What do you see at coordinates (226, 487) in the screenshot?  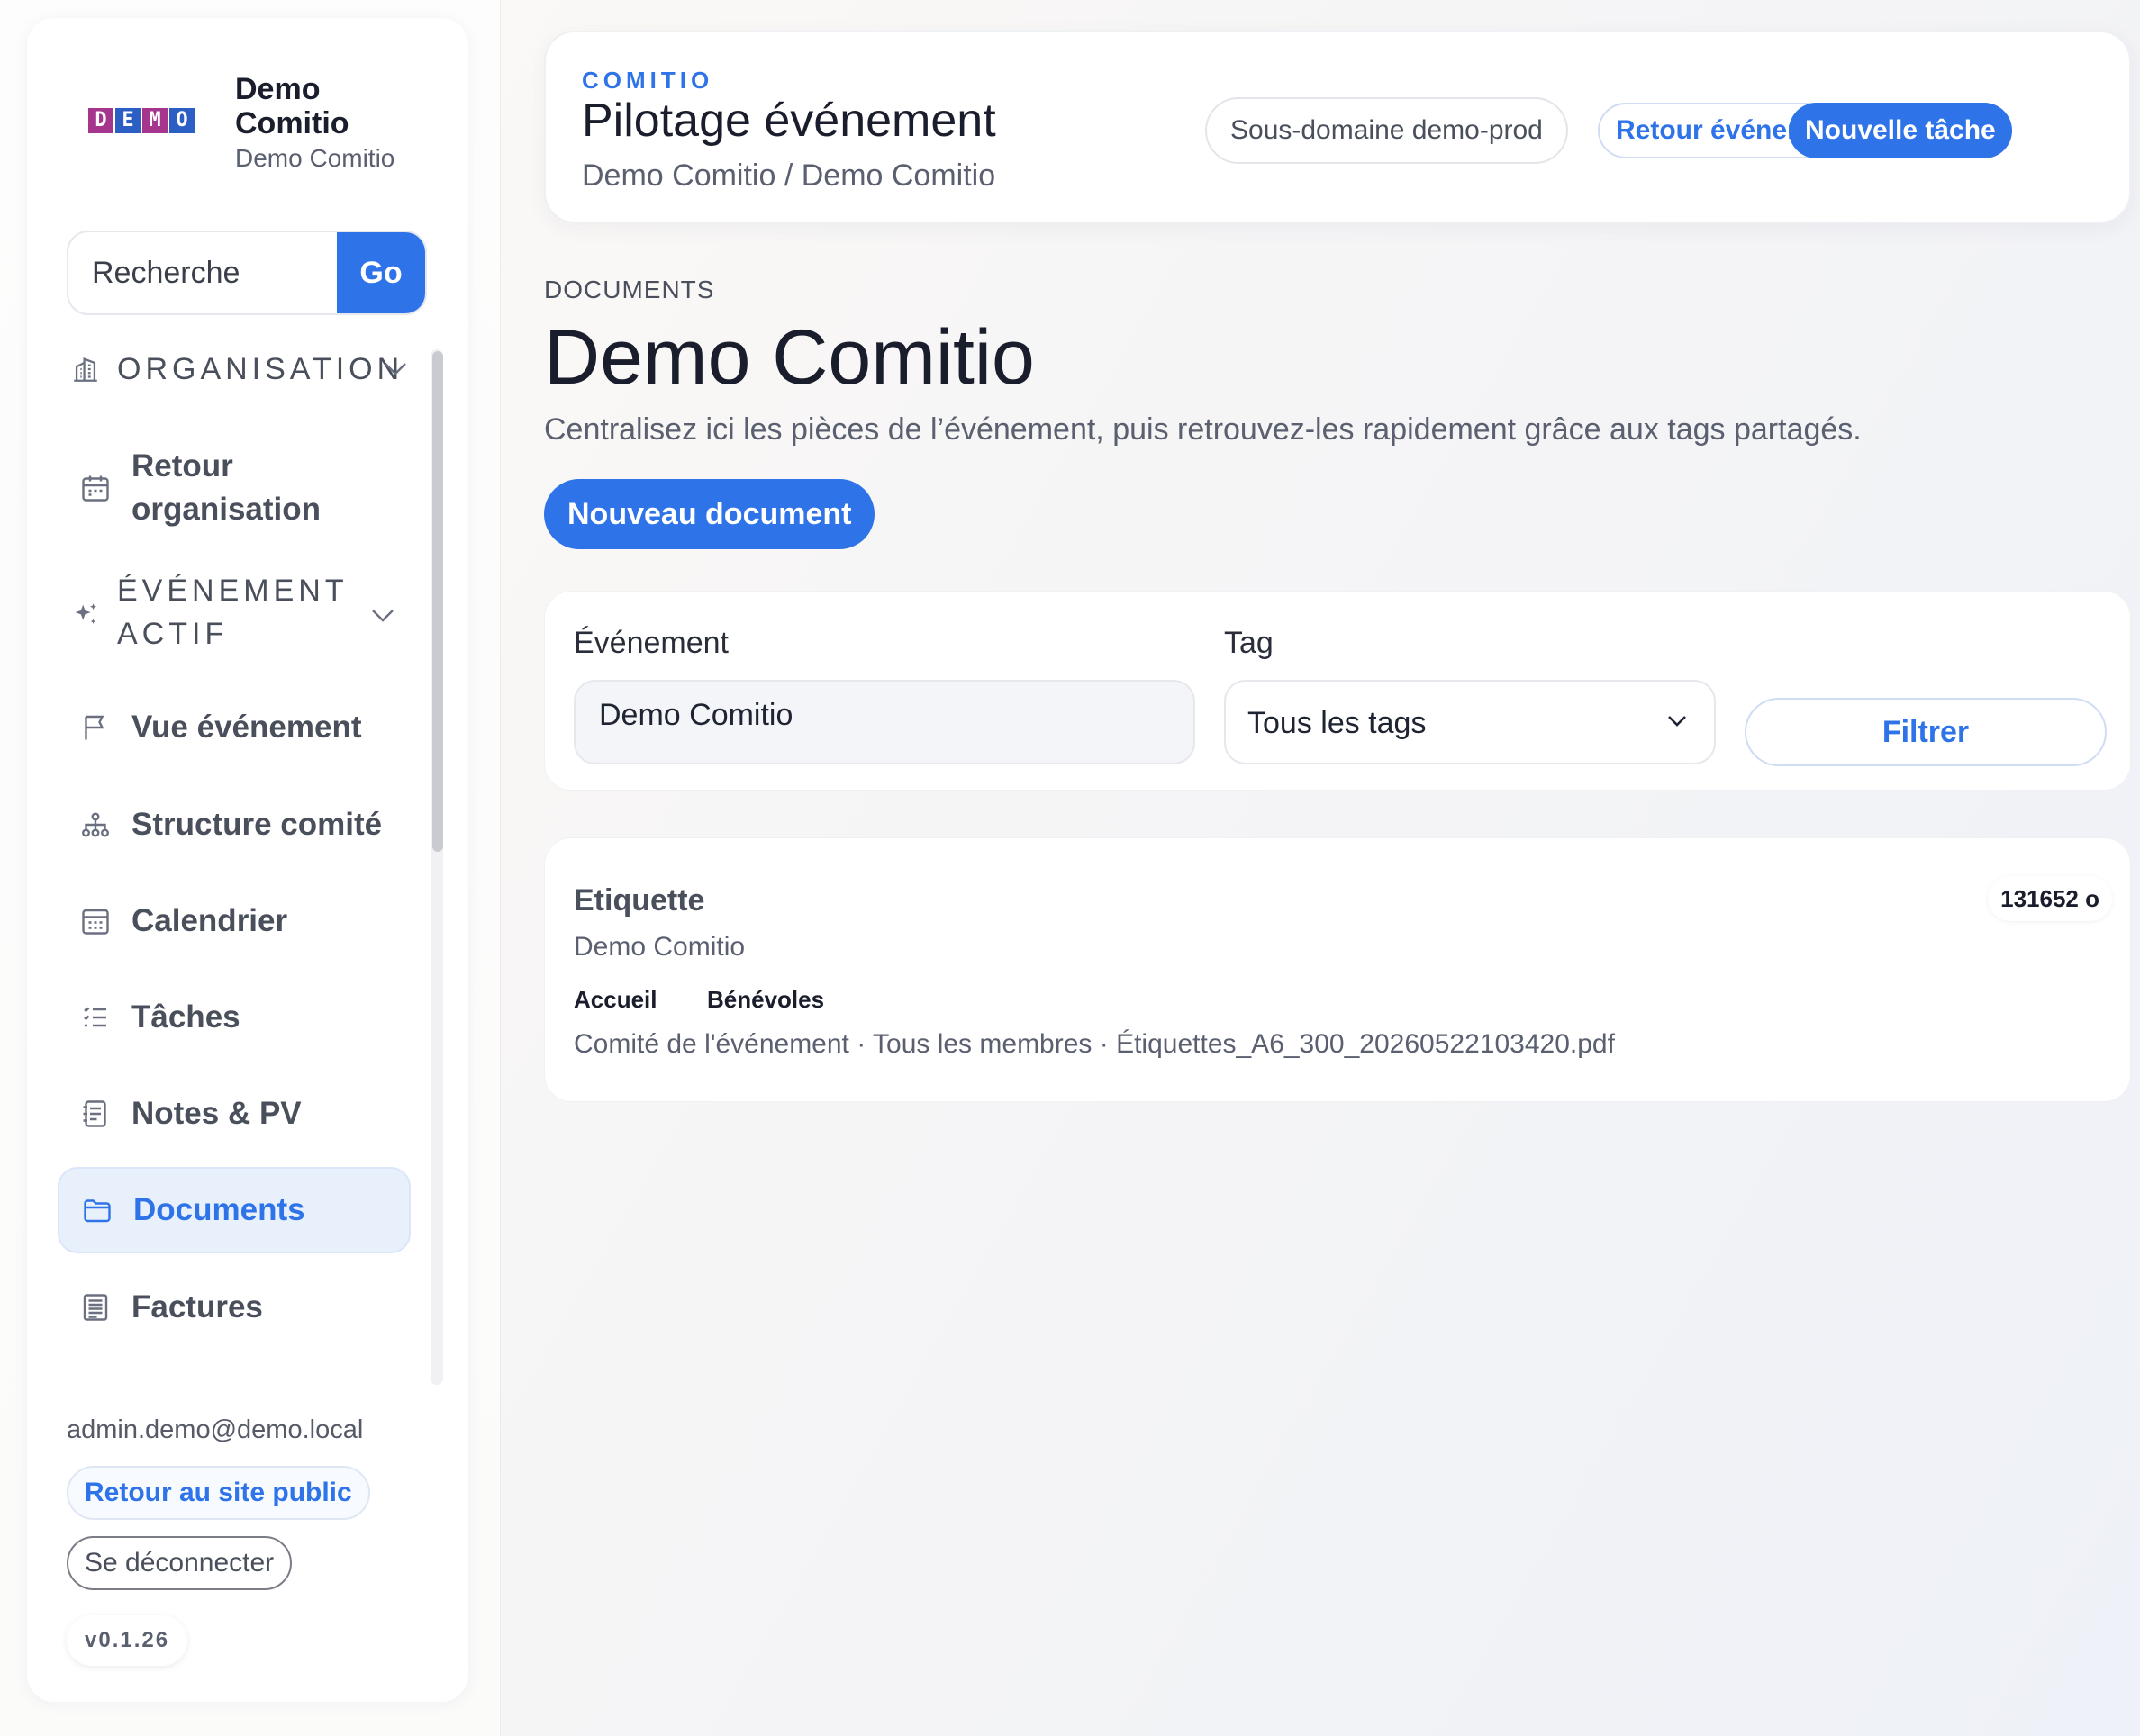 I see `sidebar-item-label: Retour organisation` at bounding box center [226, 487].